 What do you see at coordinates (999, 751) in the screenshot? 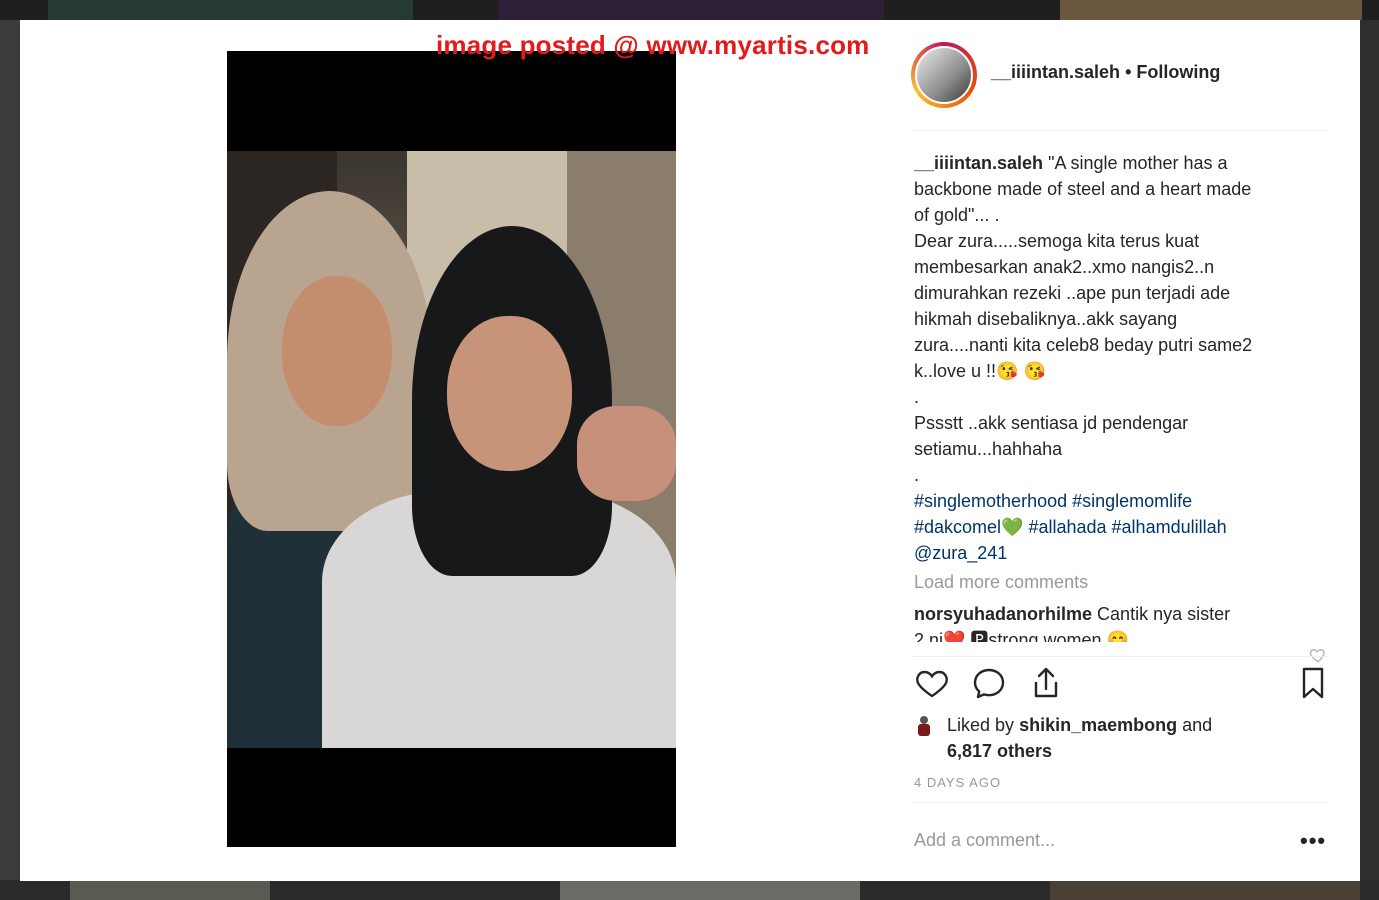
I see `likes-count: 6,817 others` at bounding box center [999, 751].